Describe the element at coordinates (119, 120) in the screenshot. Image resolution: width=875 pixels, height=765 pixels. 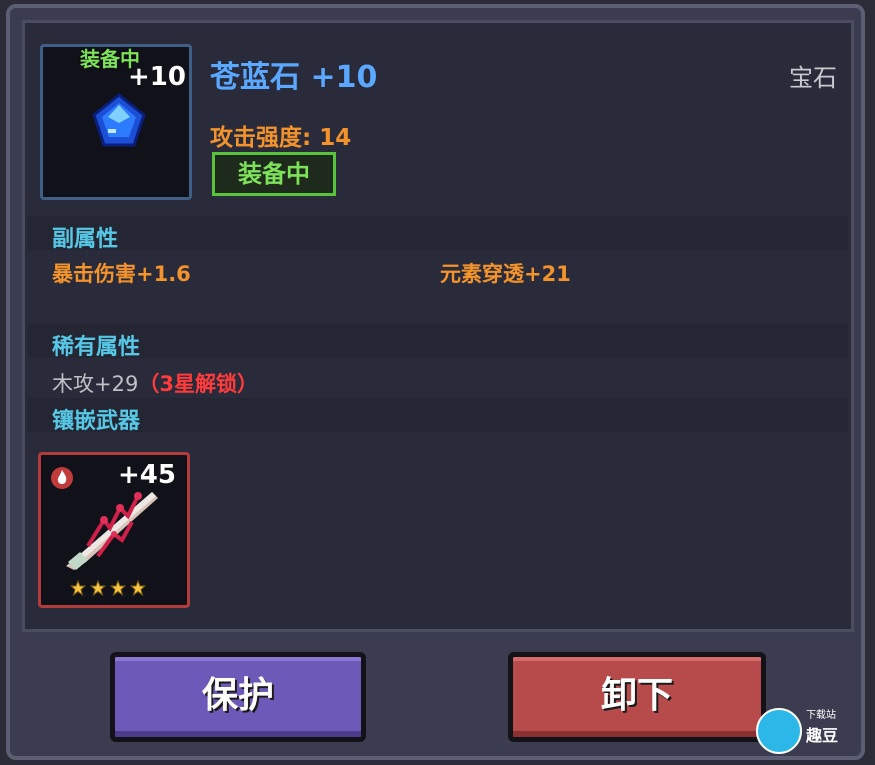
I see `sapphire-gem-icon` at that location.